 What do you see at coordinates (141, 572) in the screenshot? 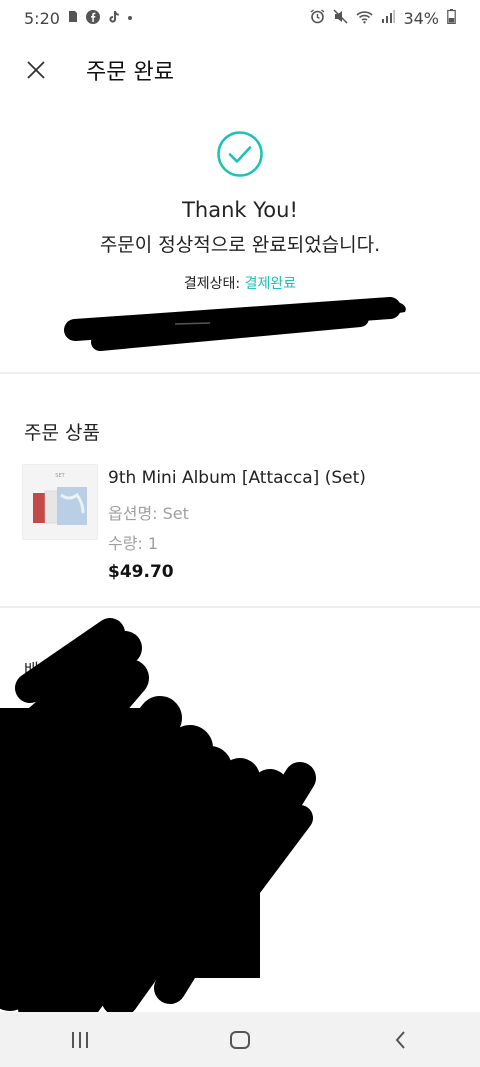
I see `product-price: $49.70` at bounding box center [141, 572].